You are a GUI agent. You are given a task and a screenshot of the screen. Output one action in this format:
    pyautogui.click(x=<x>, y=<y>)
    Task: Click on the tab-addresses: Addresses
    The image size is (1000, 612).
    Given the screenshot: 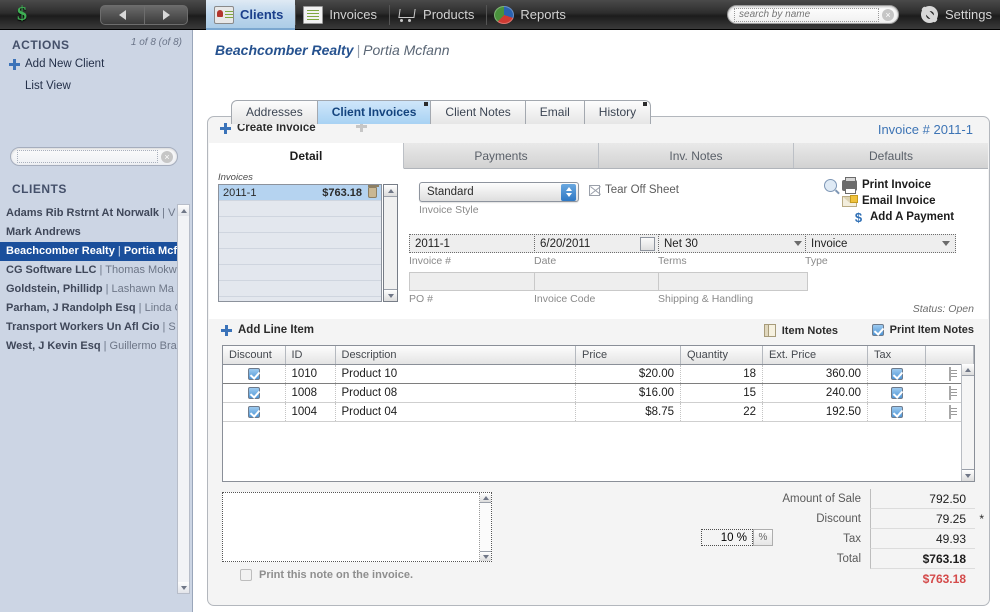 What is the action you would take?
    pyautogui.click(x=274, y=112)
    